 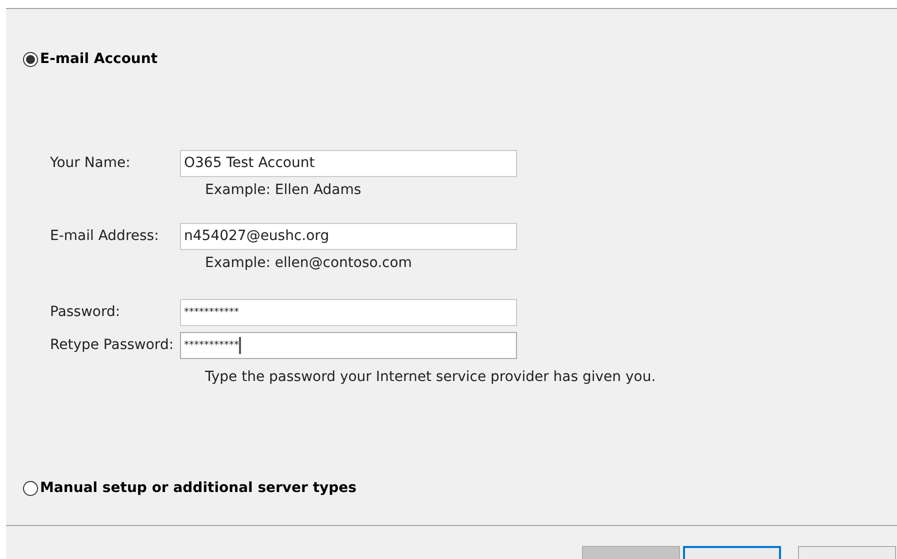 I want to click on field-label: Your Name:, so click(x=91, y=163).